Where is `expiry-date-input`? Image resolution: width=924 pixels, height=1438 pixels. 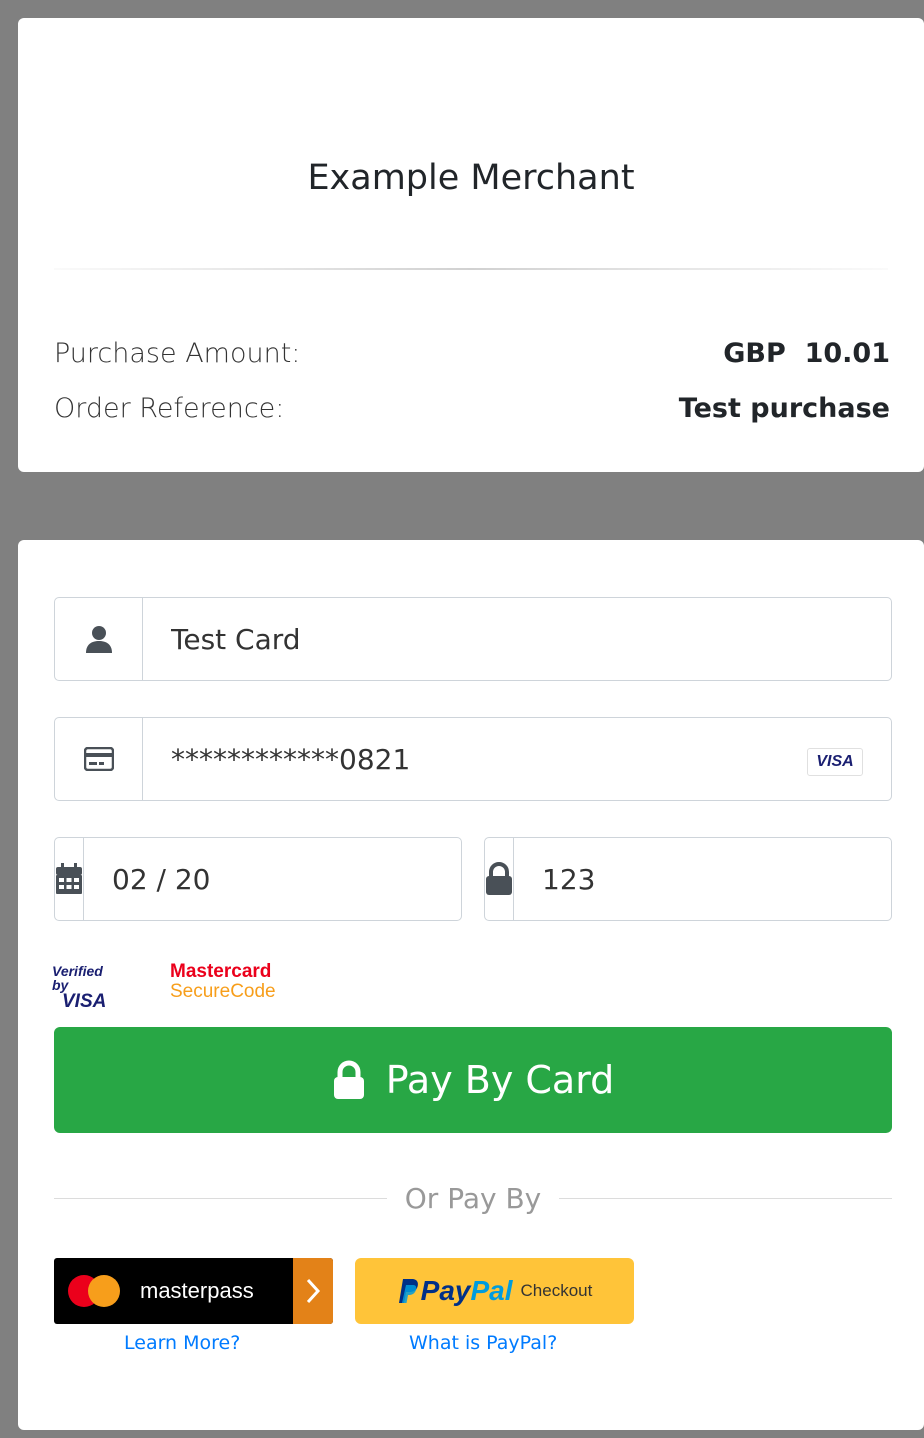
expiry-date-input is located at coordinates (272, 879).